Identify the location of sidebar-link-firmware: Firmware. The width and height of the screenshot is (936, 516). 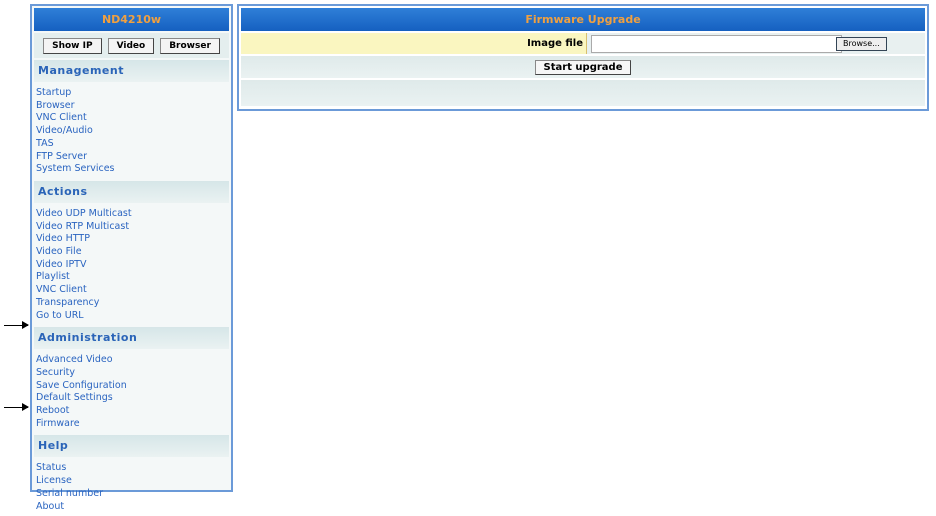
(133, 424).